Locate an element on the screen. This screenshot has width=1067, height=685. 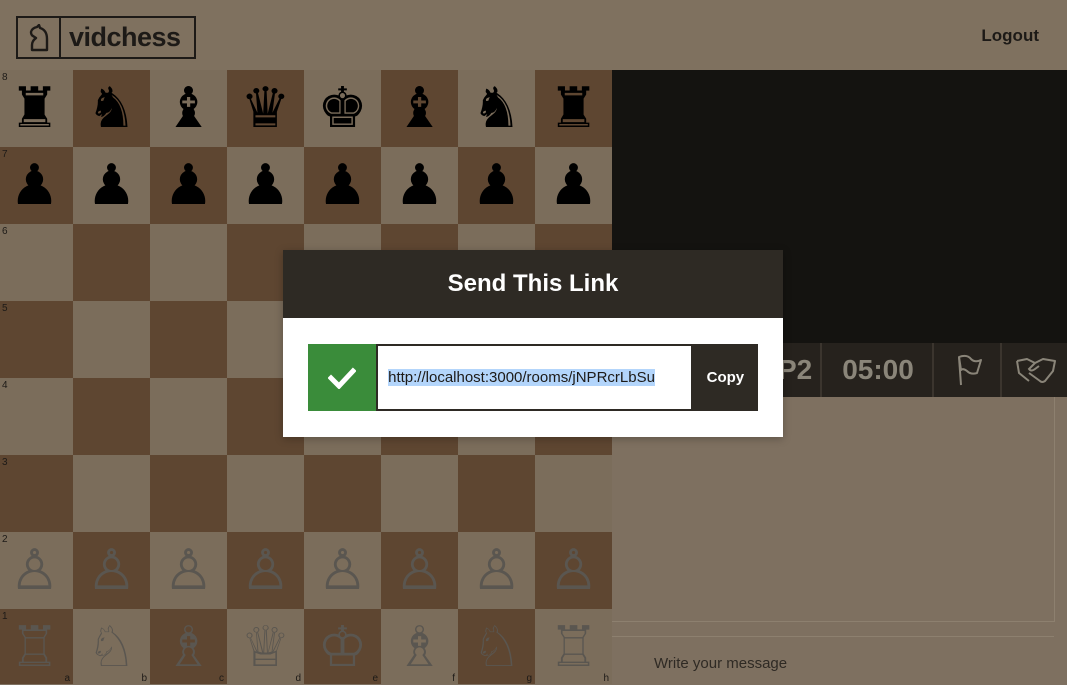
square-a1: 1 a ♖ is located at coordinates (36, 646).